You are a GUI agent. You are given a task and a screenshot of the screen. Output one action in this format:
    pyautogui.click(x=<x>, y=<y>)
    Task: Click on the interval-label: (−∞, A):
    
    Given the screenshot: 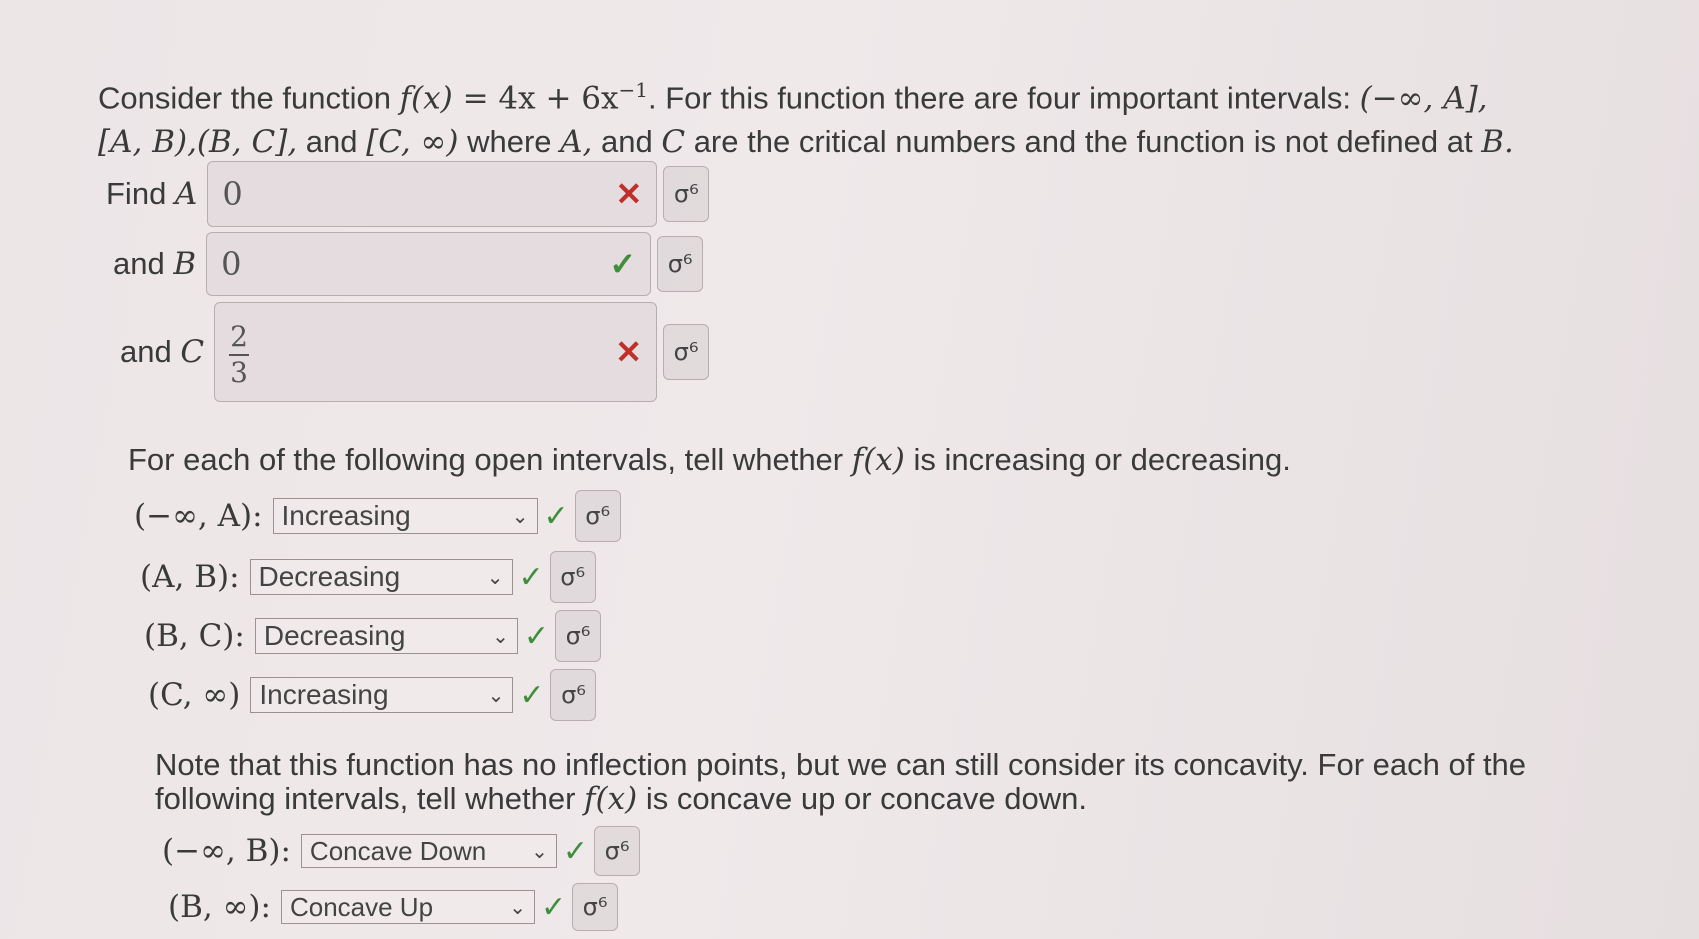 What is the action you would take?
    pyautogui.click(x=198, y=516)
    